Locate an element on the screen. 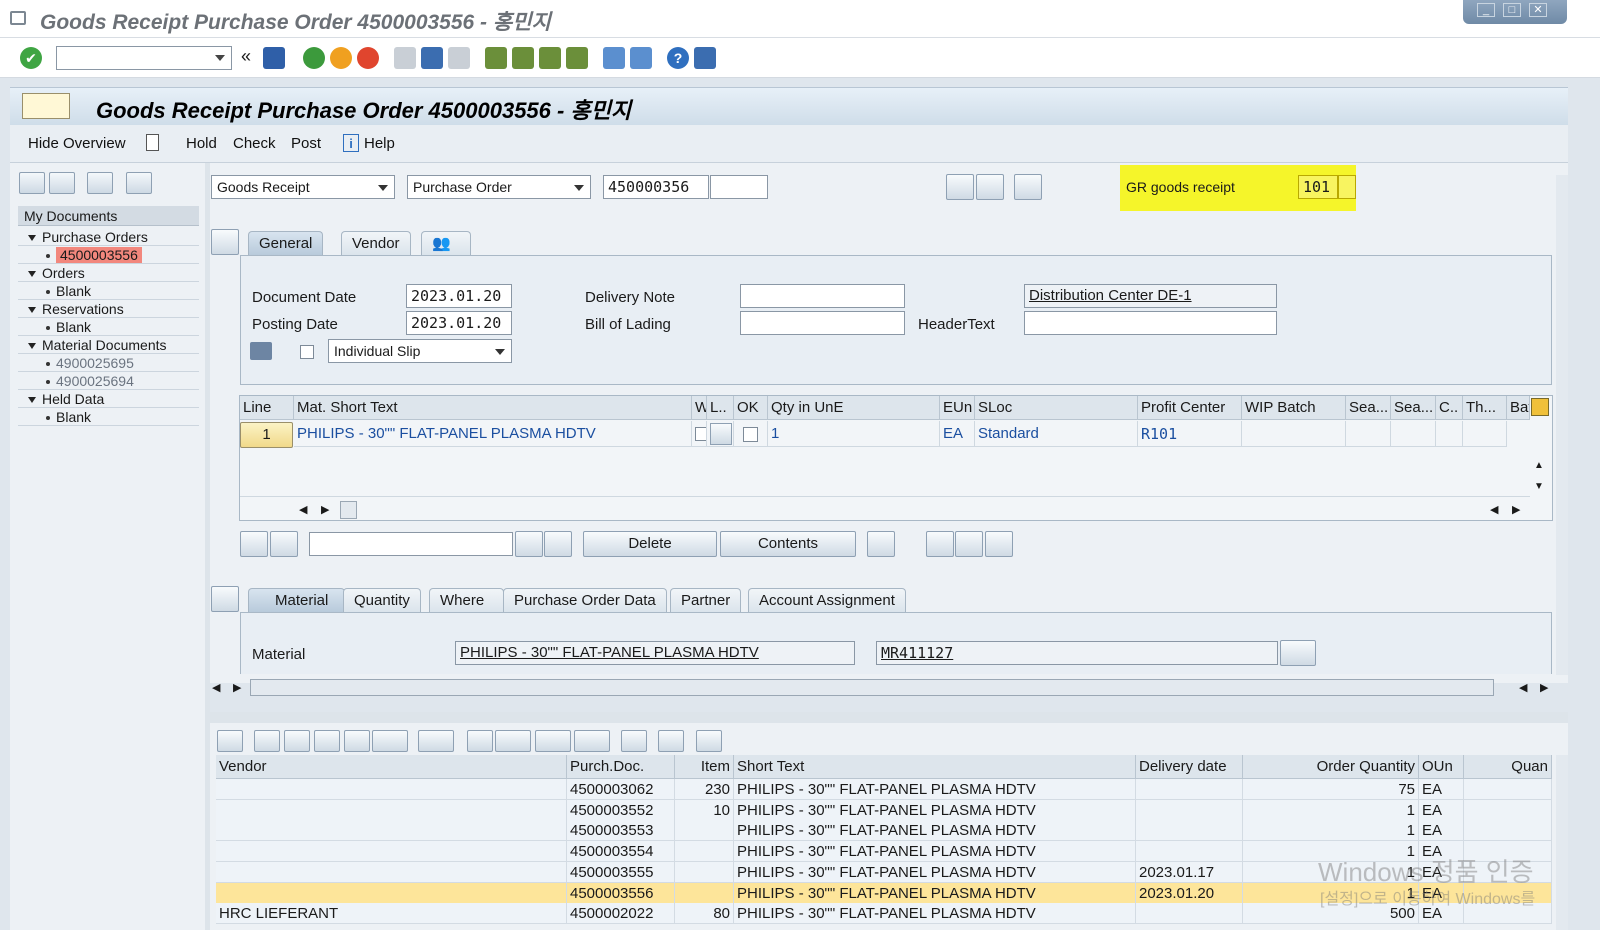  copy-icon is located at coordinates (721, 434).